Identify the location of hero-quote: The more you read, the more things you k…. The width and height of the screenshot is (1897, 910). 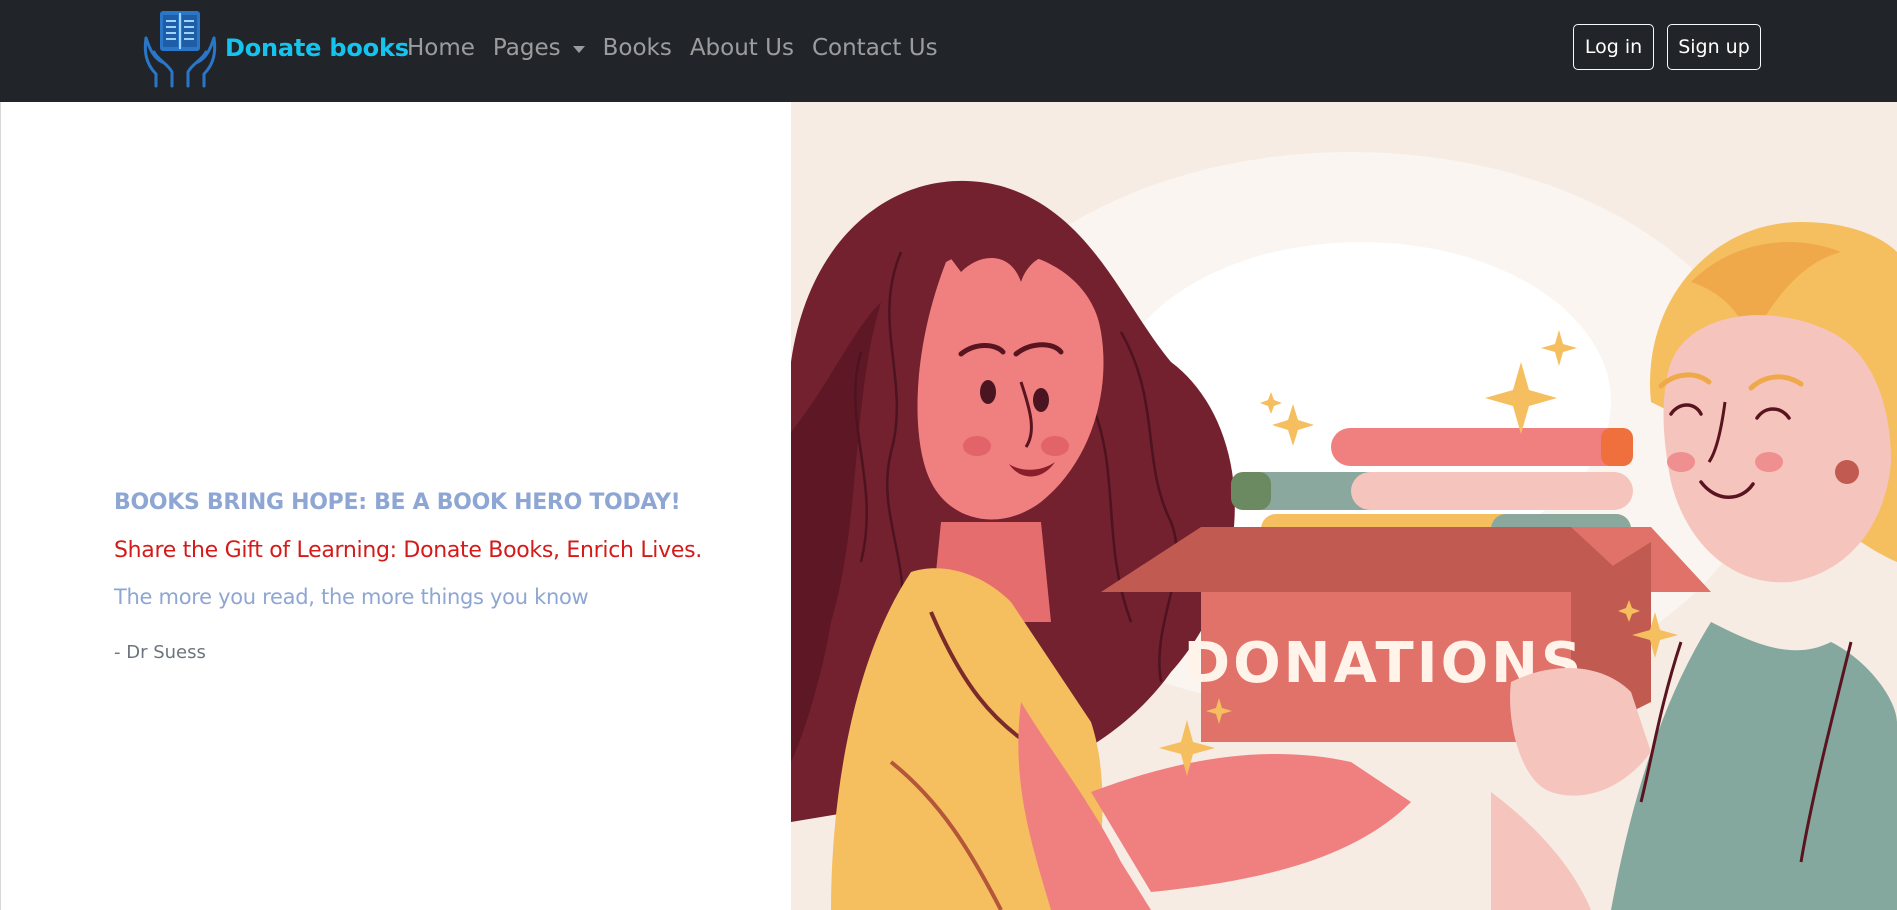
(351, 597).